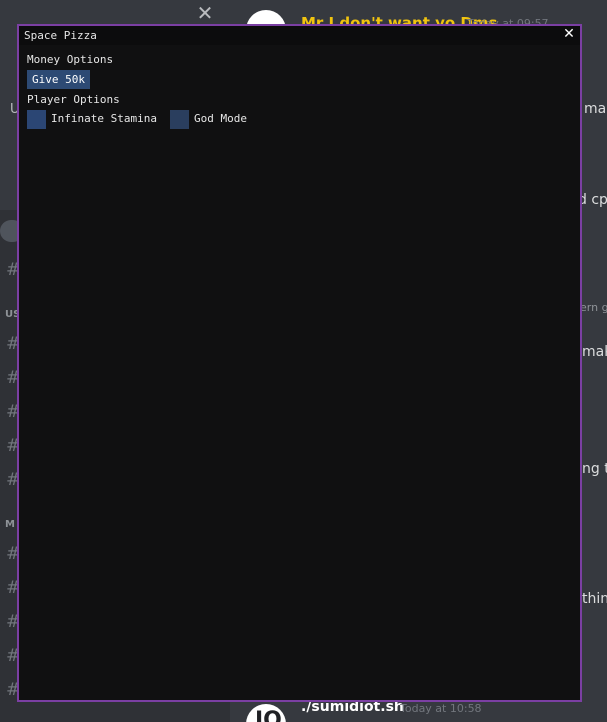  Describe the element at coordinates (60, 35) in the screenshot. I see `window-title: Space Pizza` at that location.